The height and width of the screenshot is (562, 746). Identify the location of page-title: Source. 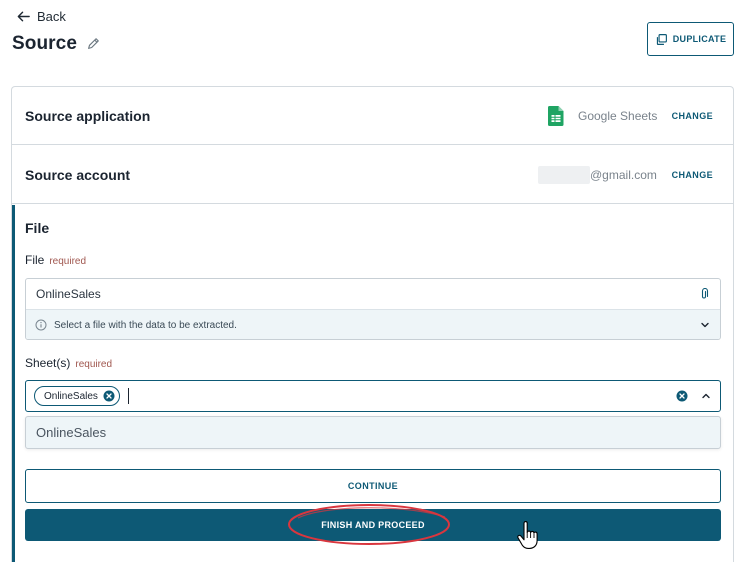
(45, 43).